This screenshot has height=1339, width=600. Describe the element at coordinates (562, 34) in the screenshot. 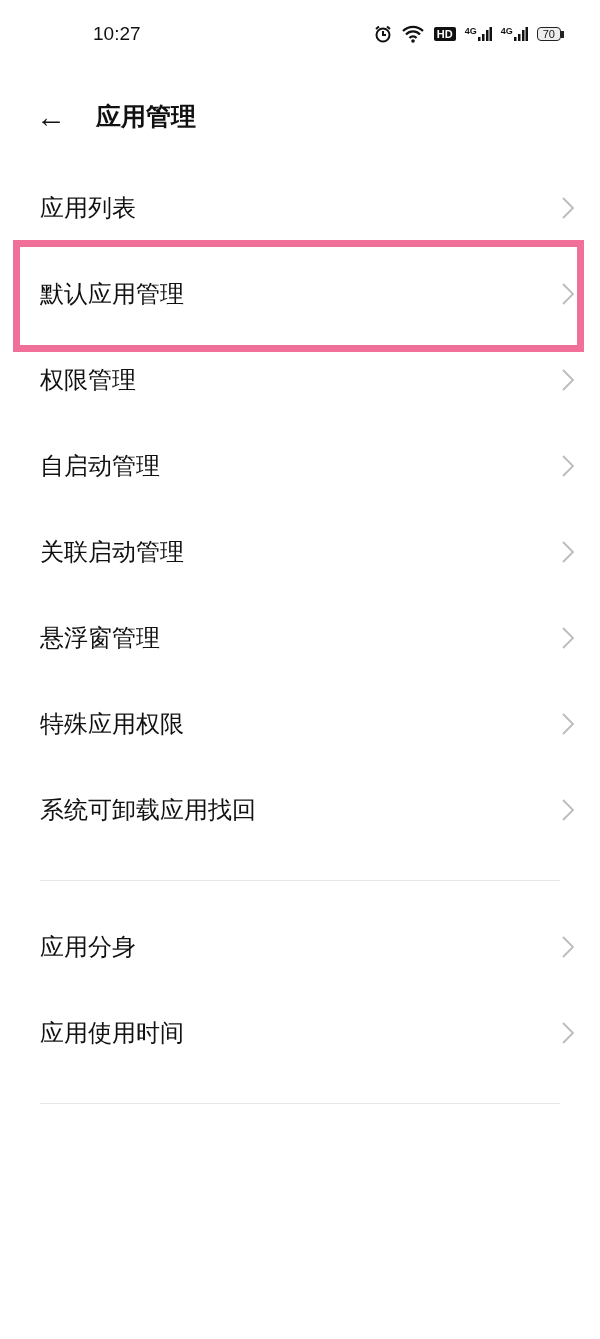

I see `battery-tip-icon` at that location.